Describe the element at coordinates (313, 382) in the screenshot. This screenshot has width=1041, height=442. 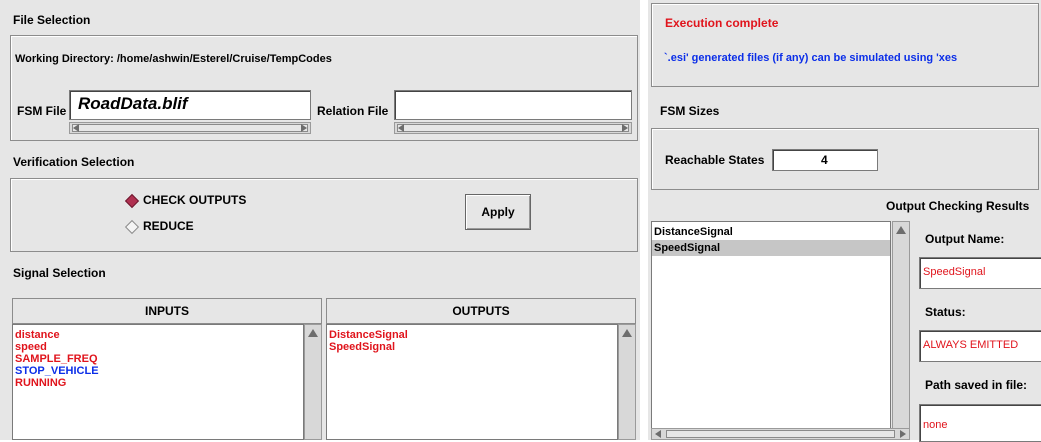
I see `inputs-vscroll` at that location.